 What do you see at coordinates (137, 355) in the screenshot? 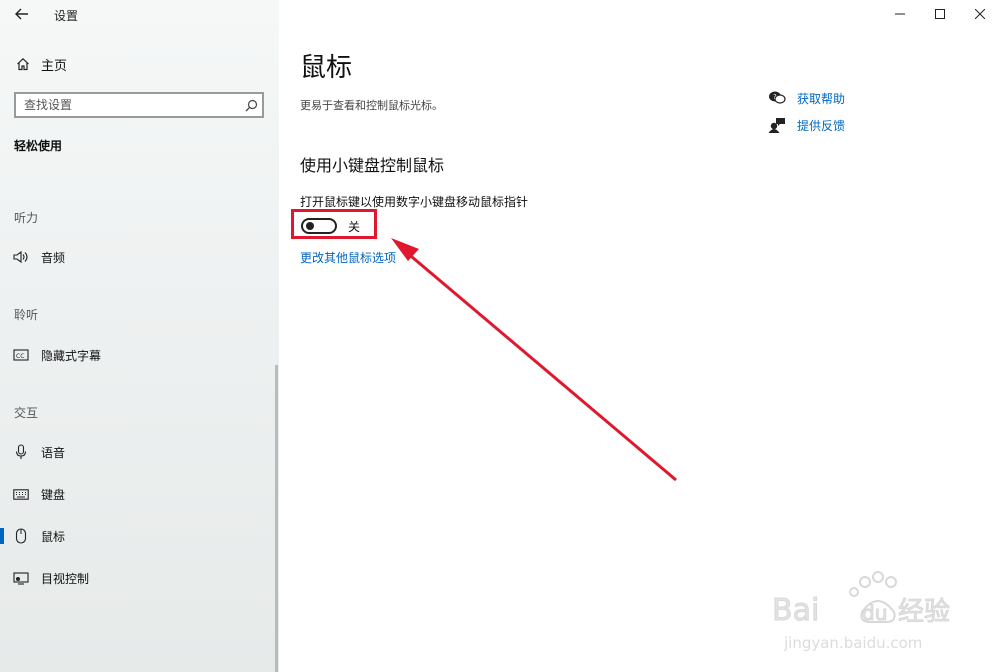
I see `sidebar-item-closed-captions: CC 隐藏式字幕` at bounding box center [137, 355].